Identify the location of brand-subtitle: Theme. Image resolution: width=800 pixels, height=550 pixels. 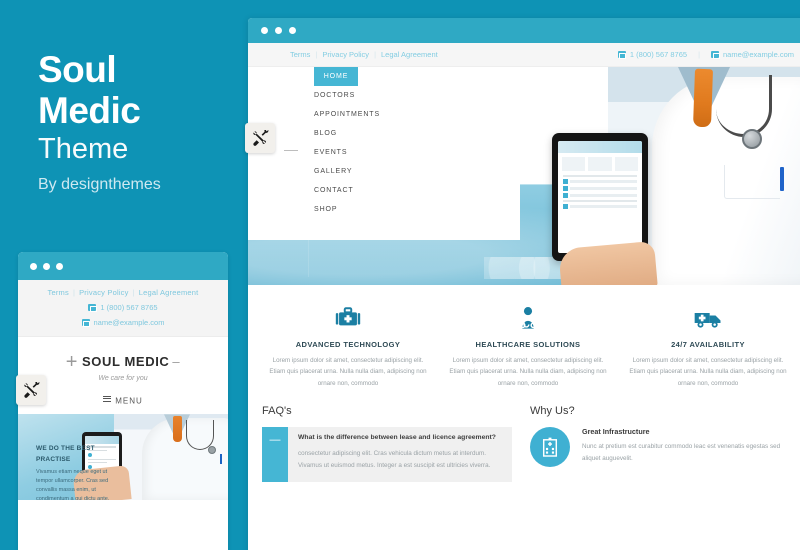
(83, 149).